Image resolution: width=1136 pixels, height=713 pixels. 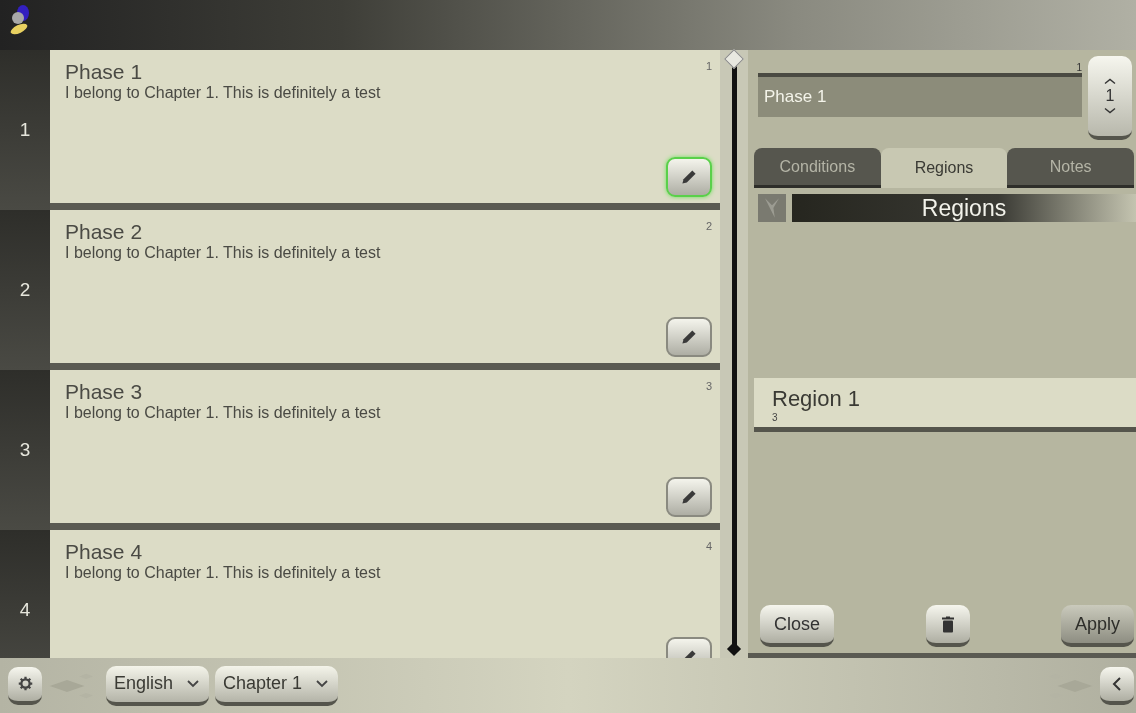 What do you see at coordinates (708, 387) in the screenshot?
I see `phase-index: 3` at bounding box center [708, 387].